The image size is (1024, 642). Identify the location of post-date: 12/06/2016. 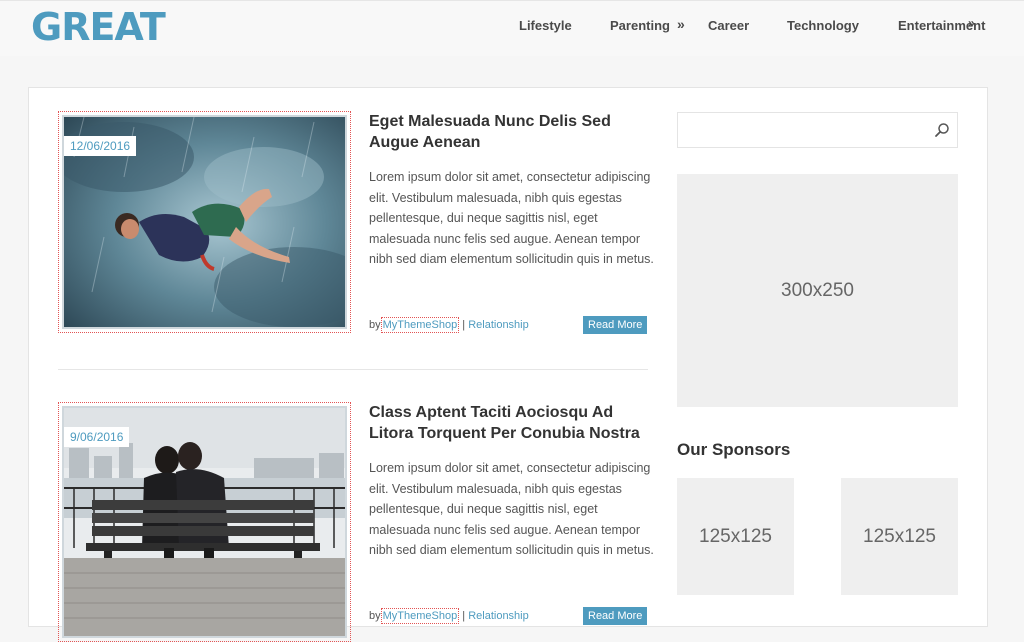
(100, 146).